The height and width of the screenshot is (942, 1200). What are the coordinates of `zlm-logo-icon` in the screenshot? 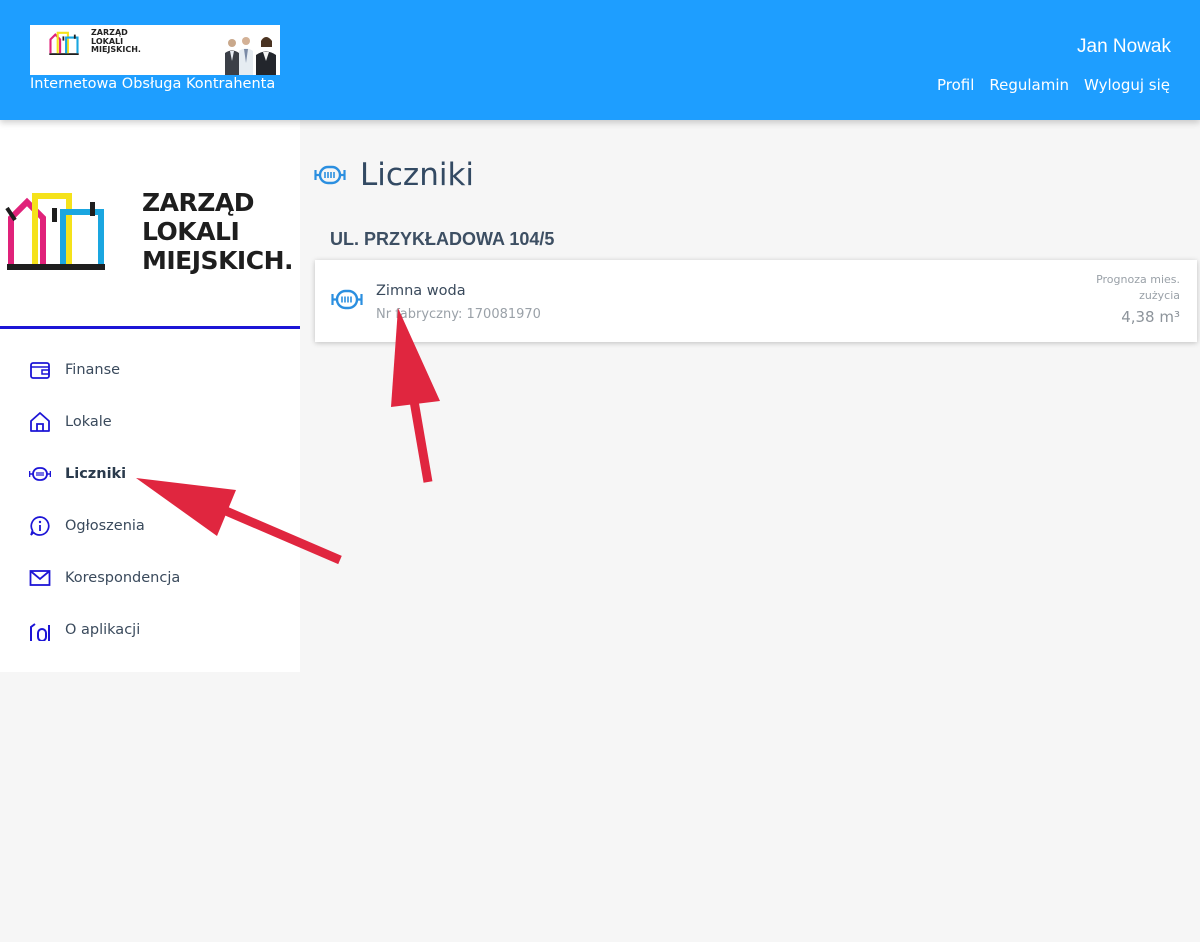 It's located at (64, 43).